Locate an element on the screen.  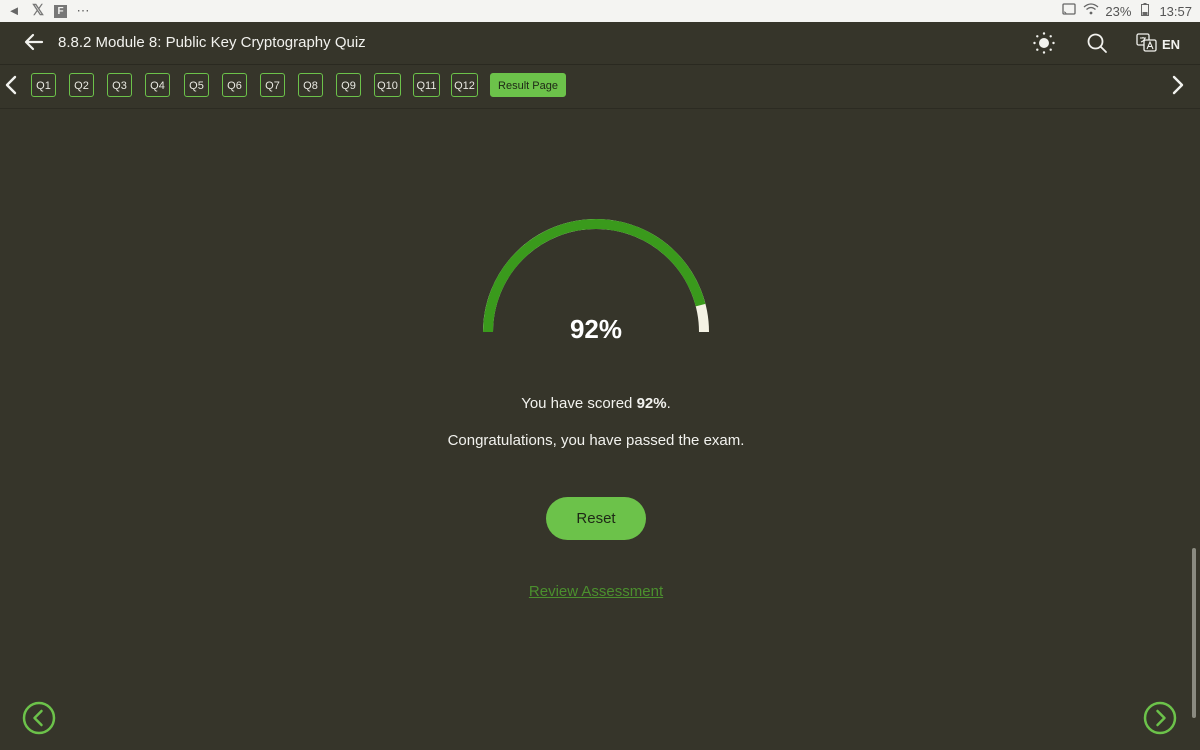
question-tab-q4: Q4 is located at coordinates (157, 85).